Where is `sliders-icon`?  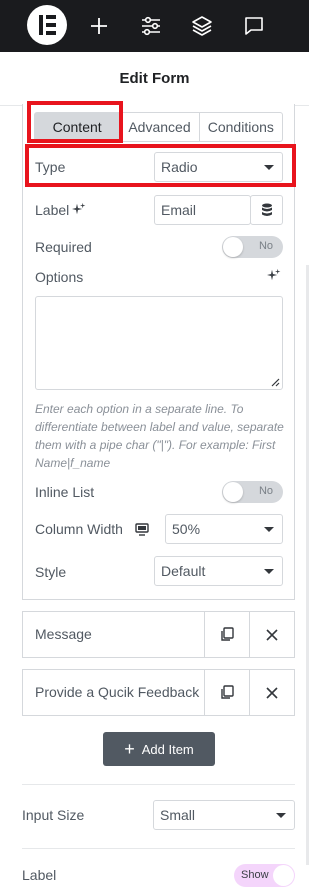
sliders-icon is located at coordinates (151, 26).